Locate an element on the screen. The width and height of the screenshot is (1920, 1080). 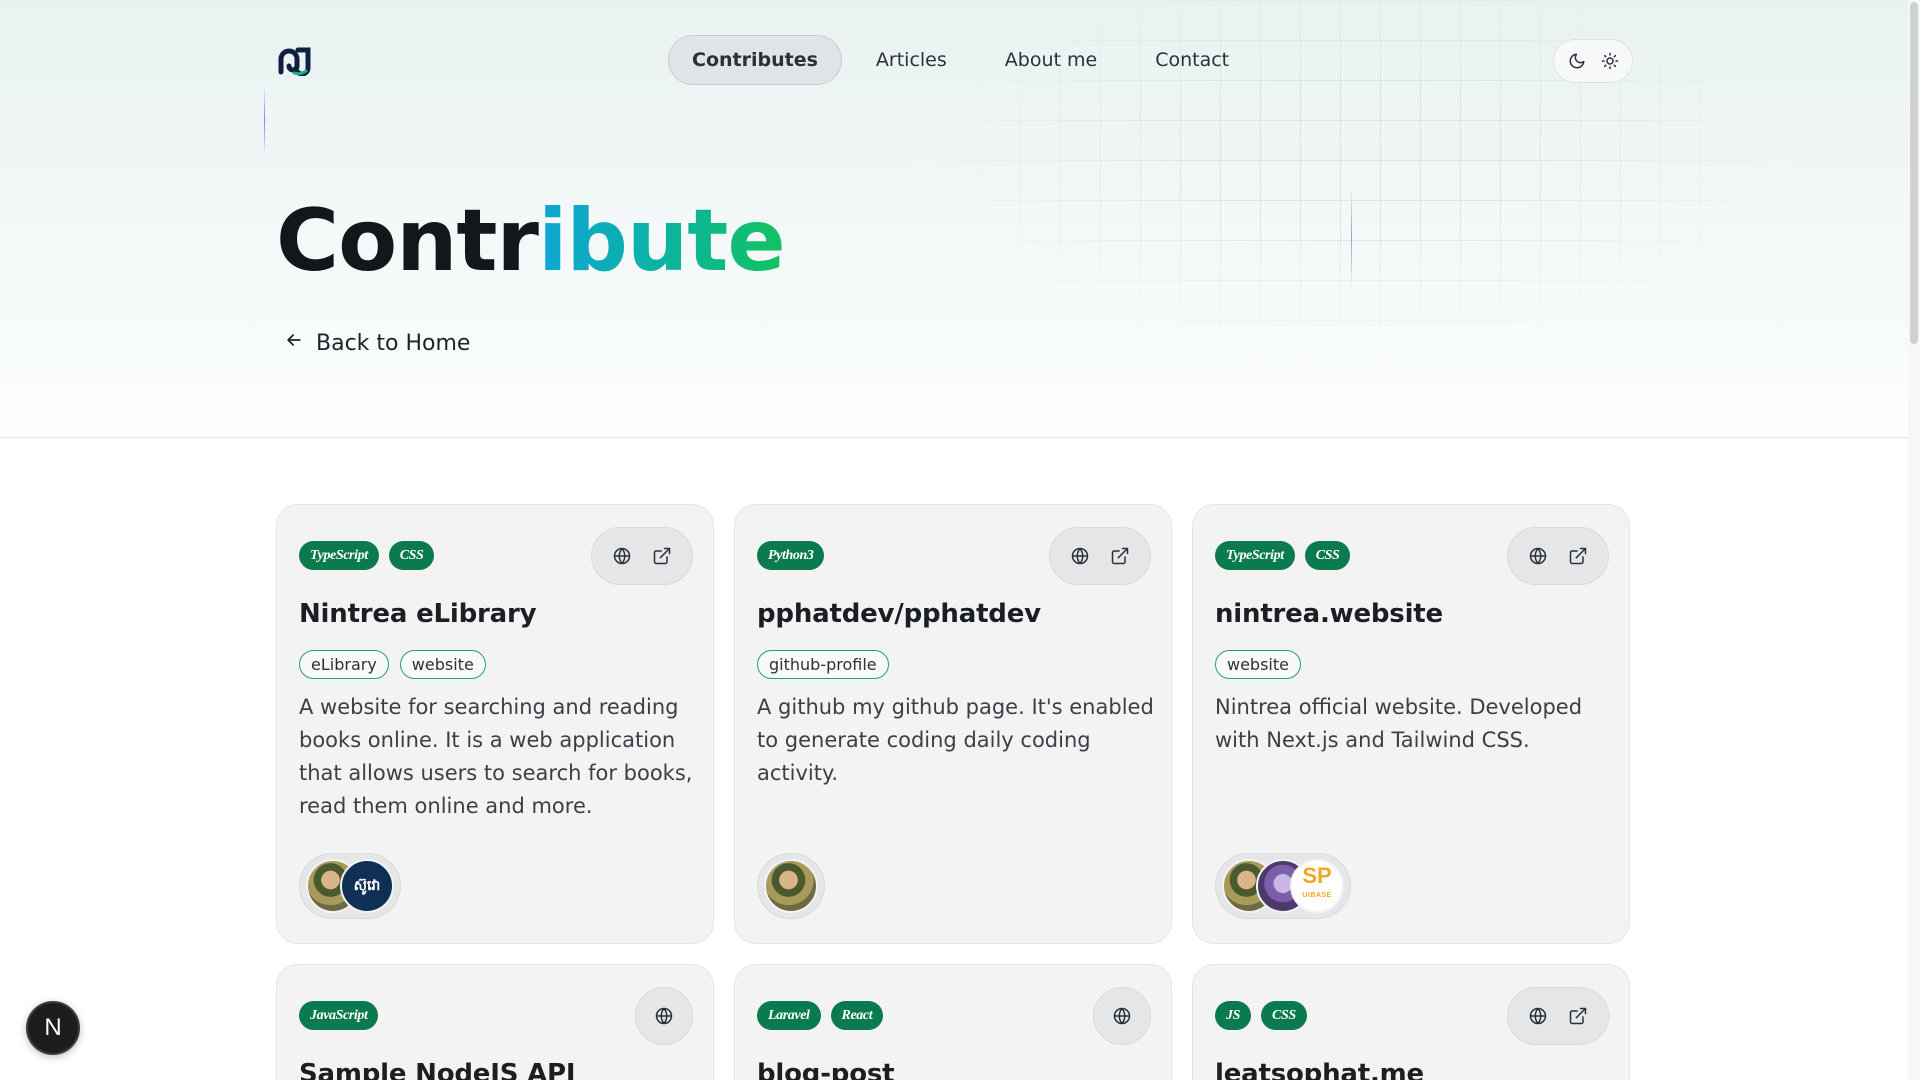
card-title: nintrea.website is located at coordinates (1329, 614).